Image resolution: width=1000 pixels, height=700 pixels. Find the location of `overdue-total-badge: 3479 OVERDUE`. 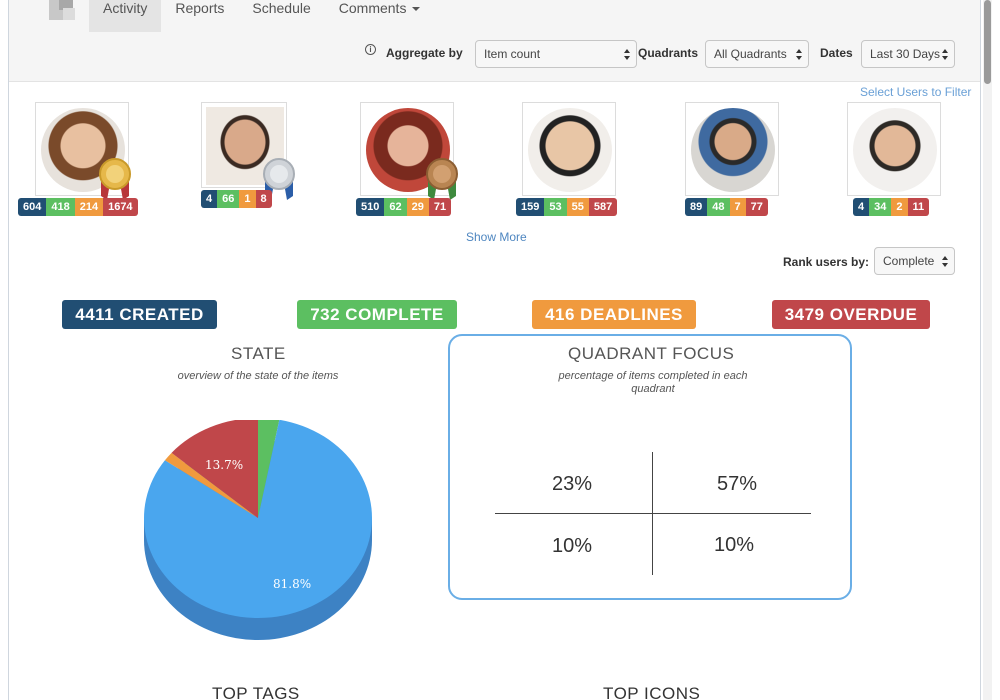

overdue-total-badge: 3479 OVERDUE is located at coordinates (851, 314).